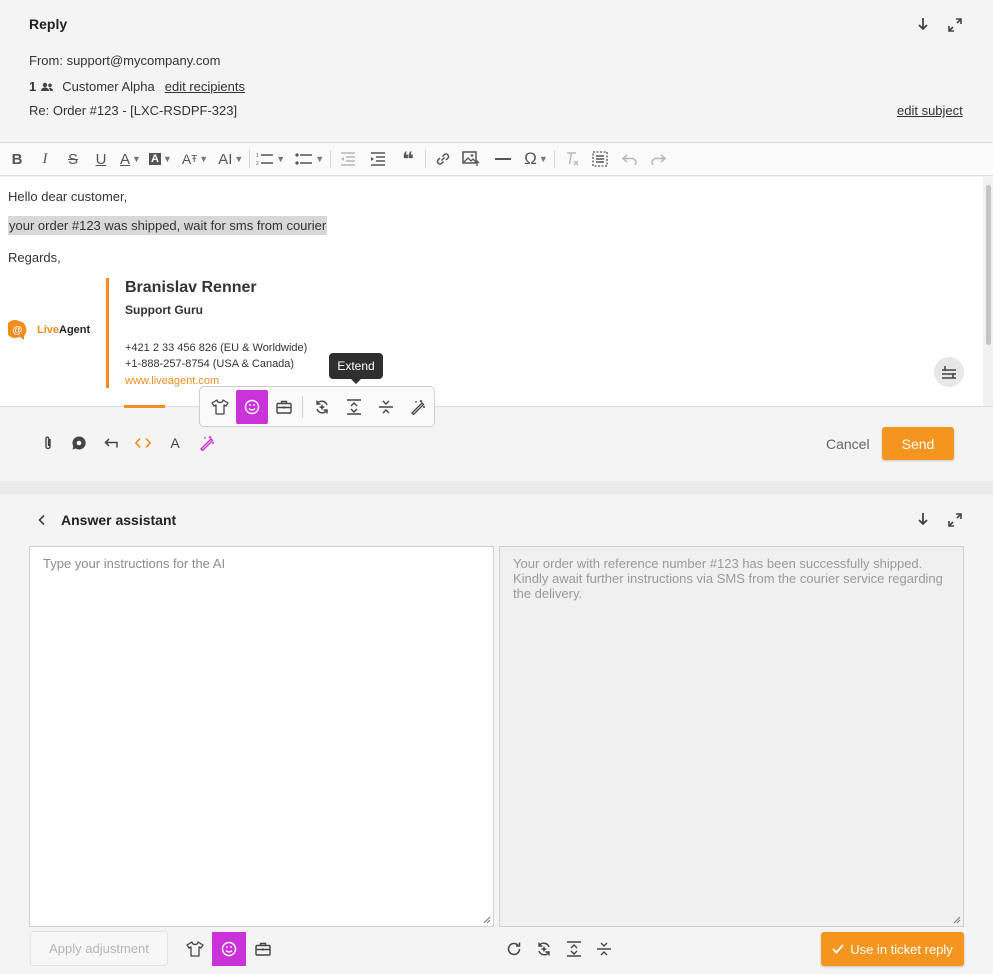  Describe the element at coordinates (270, 159) in the screenshot. I see `numbered-list-dropdown: 1 2 ▼` at that location.